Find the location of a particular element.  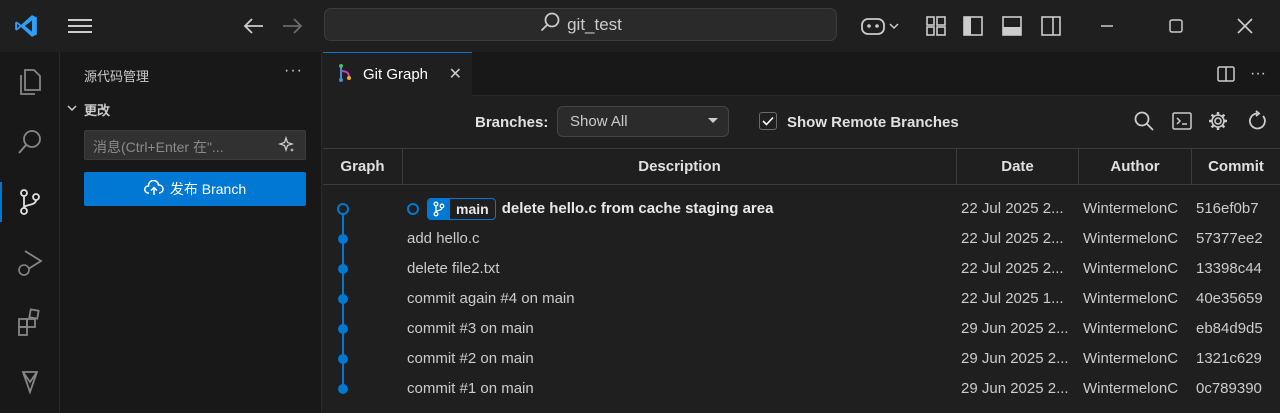

branch-badge: main is located at coordinates (461, 209).